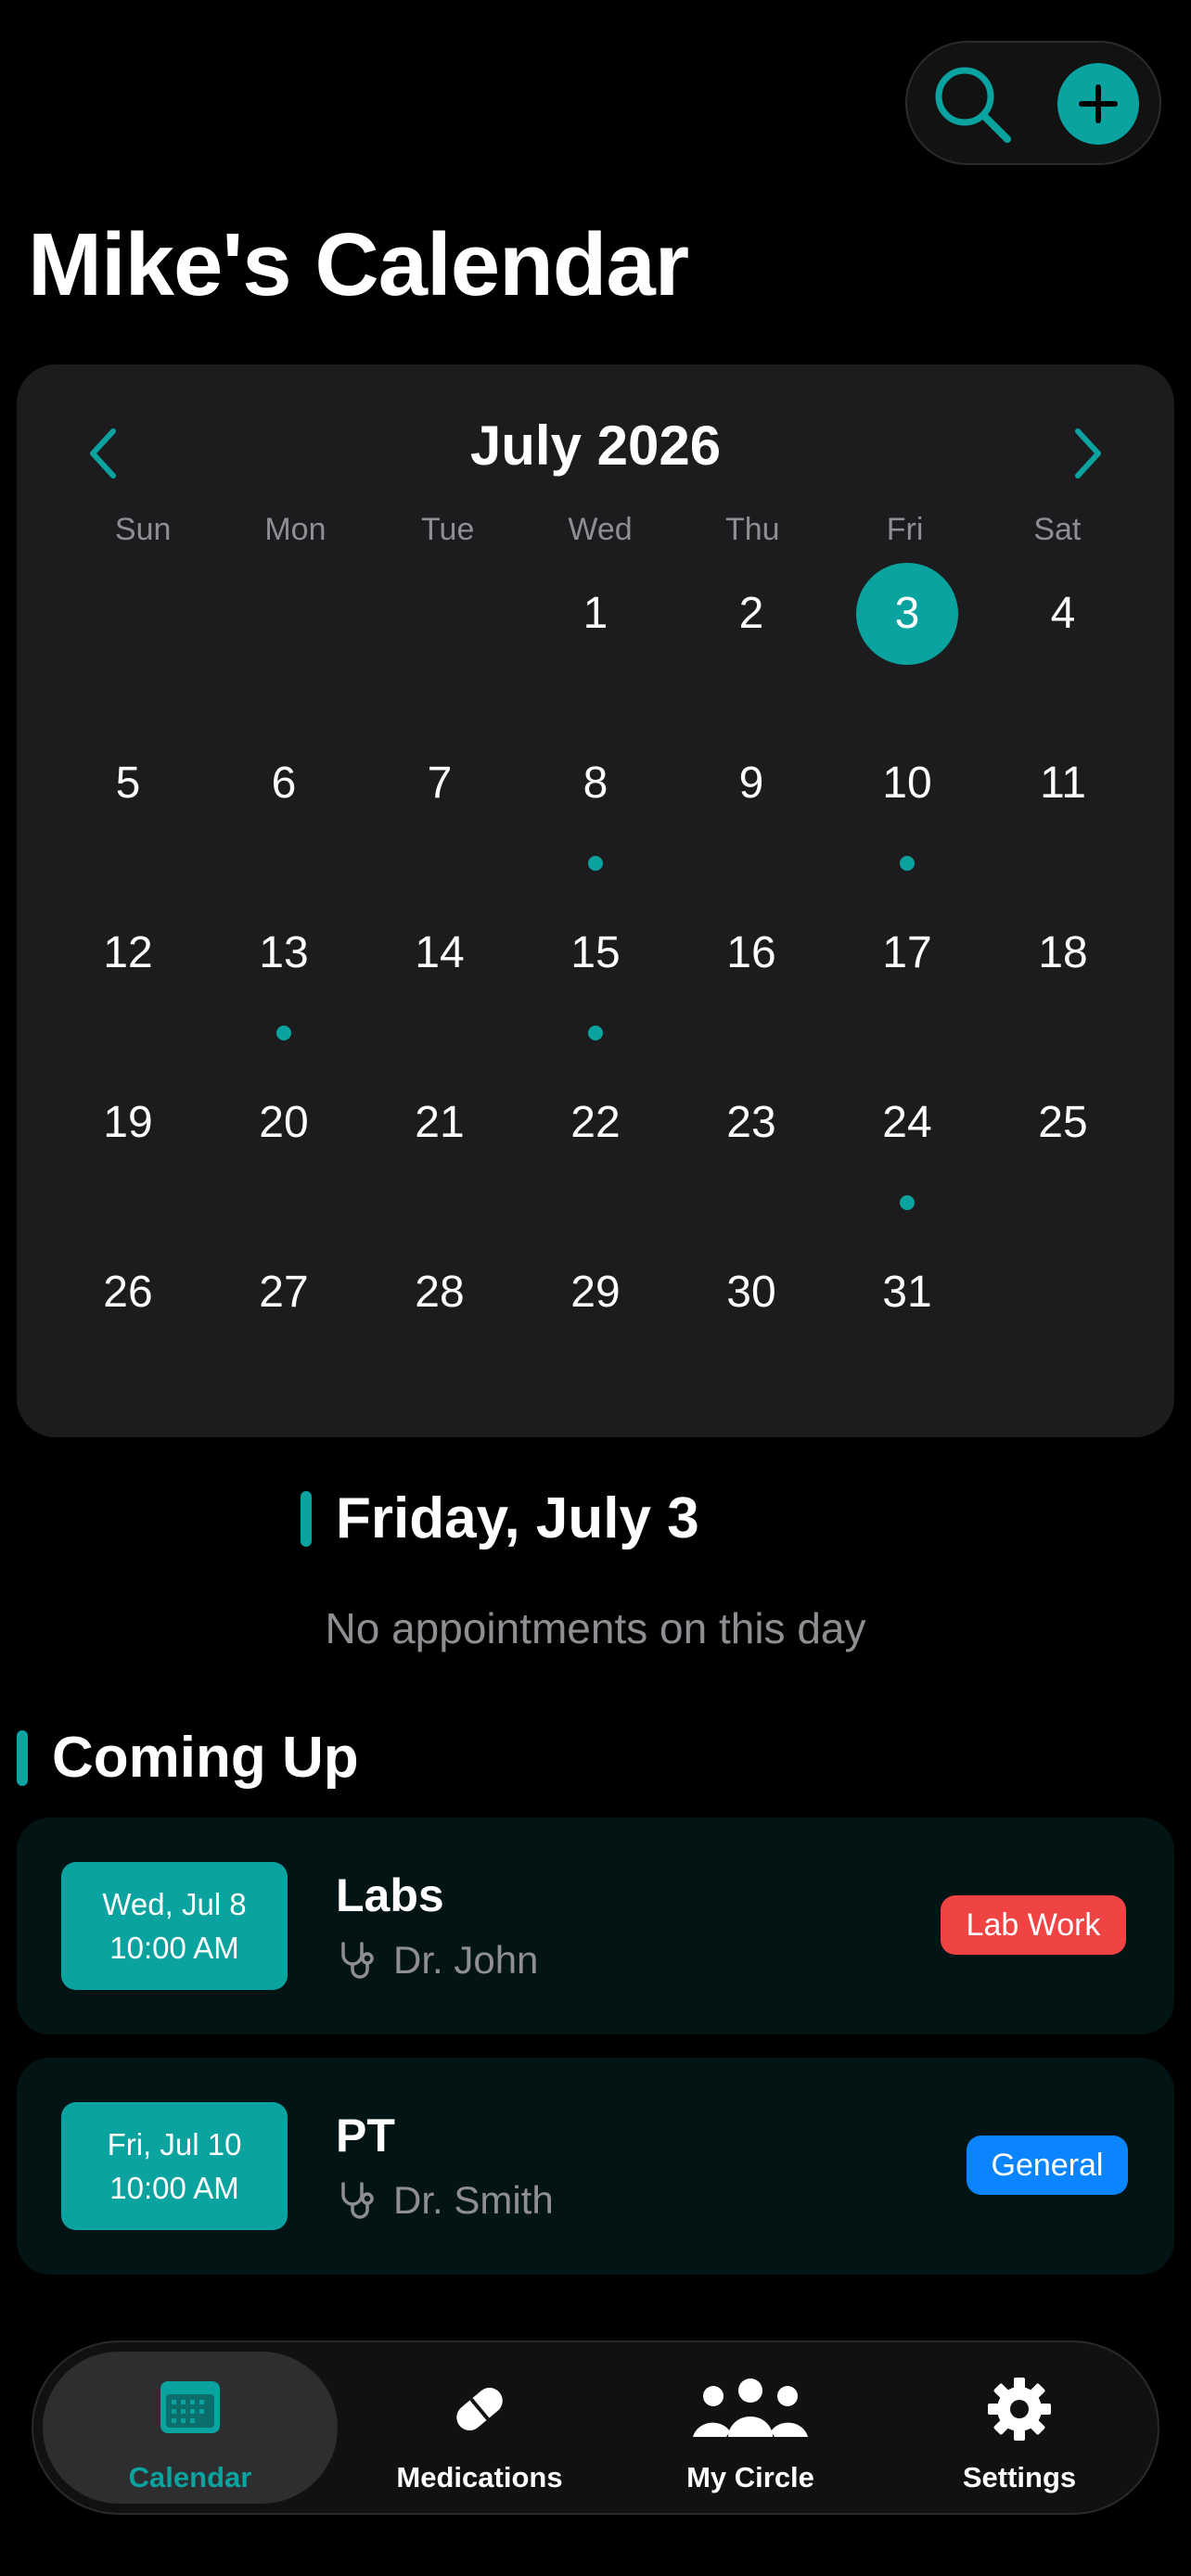 Image resolution: width=1191 pixels, height=2576 pixels. What do you see at coordinates (440, 1157) in the screenshot?
I see `day-cell: 21` at bounding box center [440, 1157].